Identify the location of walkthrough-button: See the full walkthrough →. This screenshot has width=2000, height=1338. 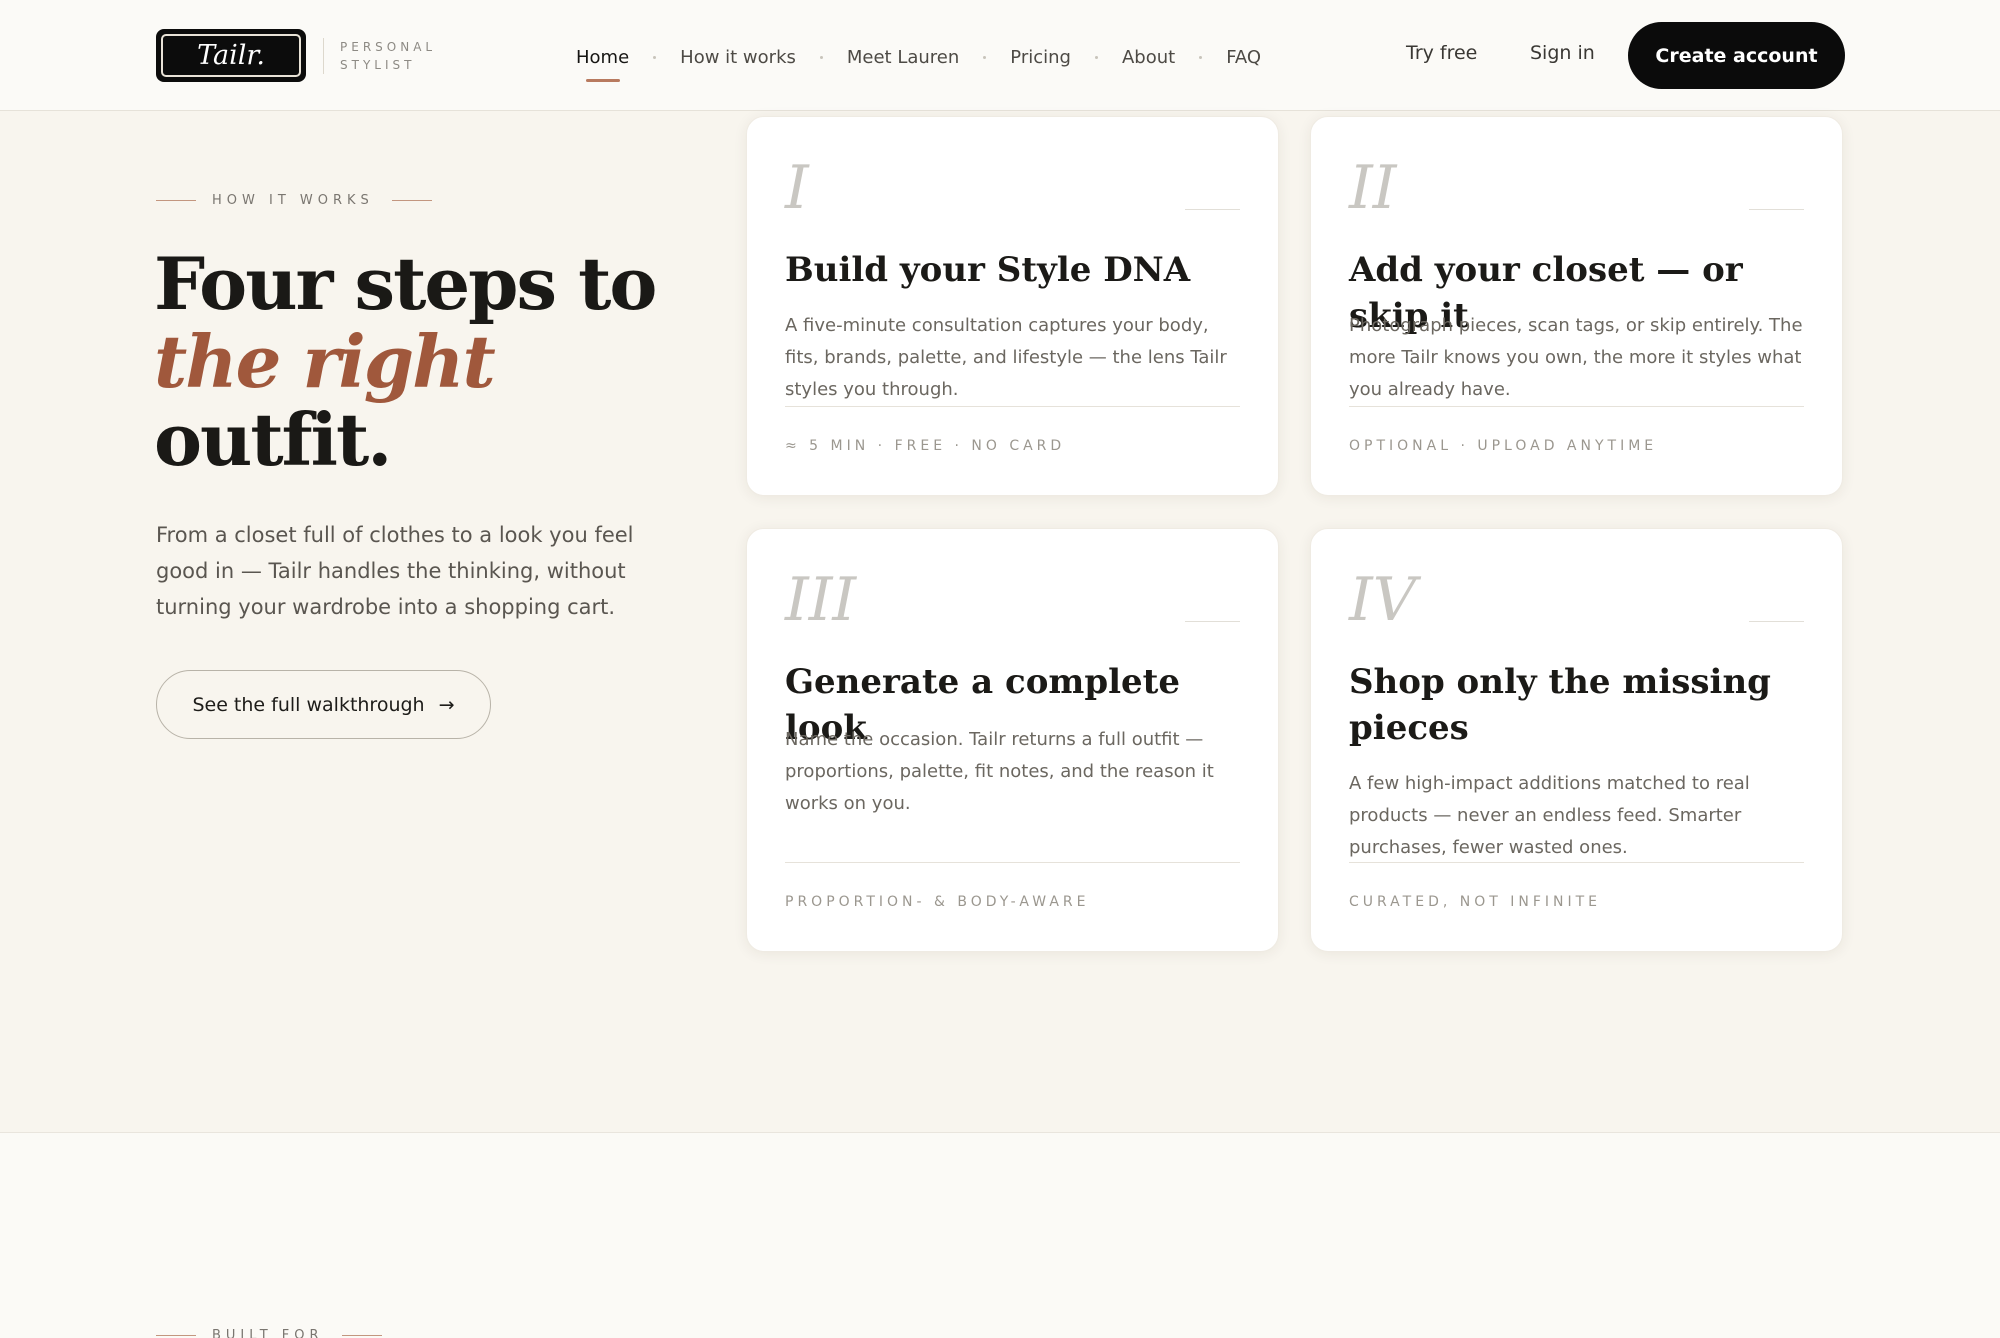
(323, 704).